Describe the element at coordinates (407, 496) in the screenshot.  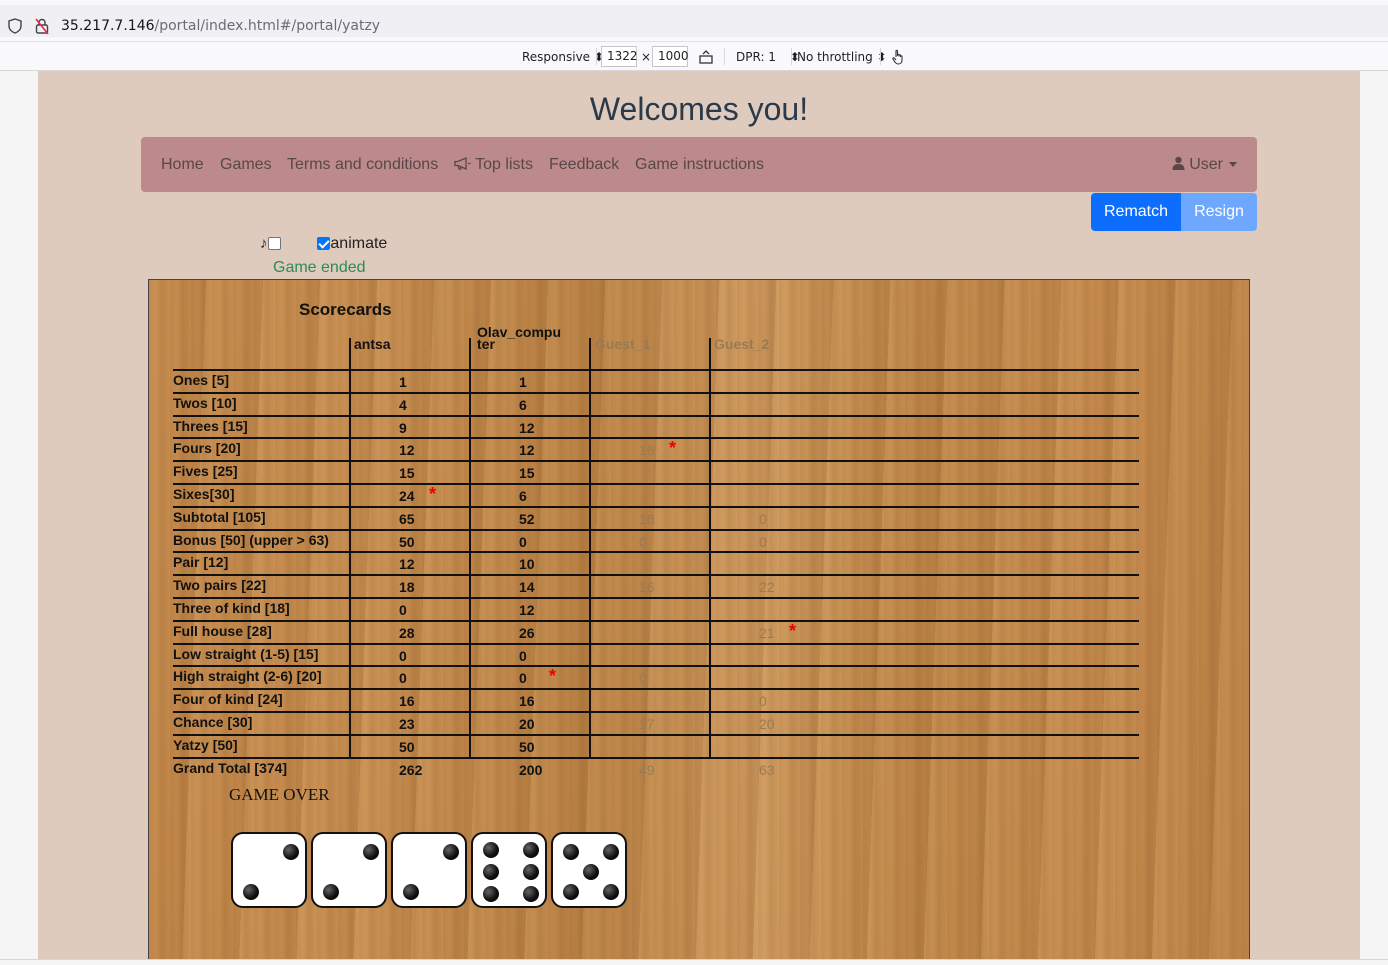
I see `score-cell: 24` at that location.